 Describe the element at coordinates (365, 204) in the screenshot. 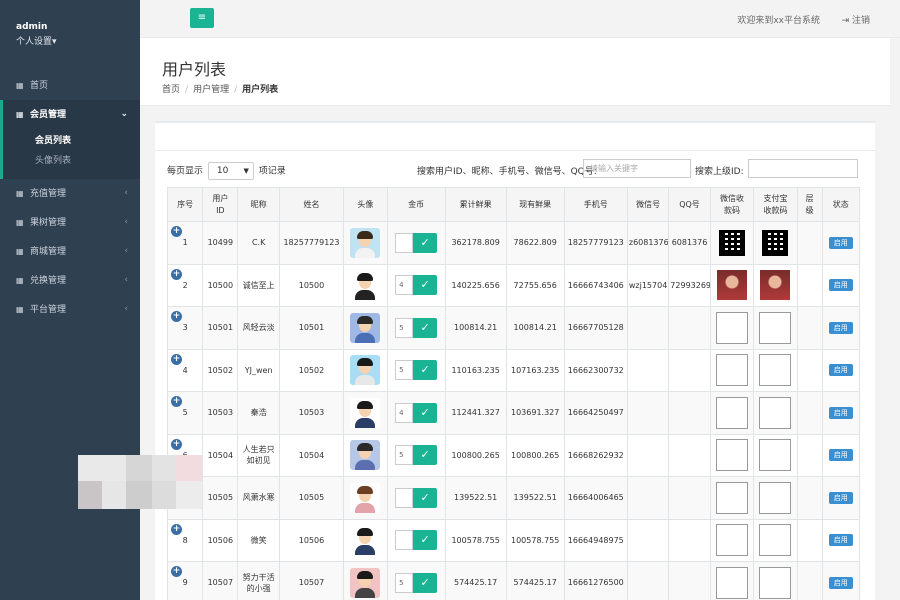

I see `column-header: 头像` at that location.